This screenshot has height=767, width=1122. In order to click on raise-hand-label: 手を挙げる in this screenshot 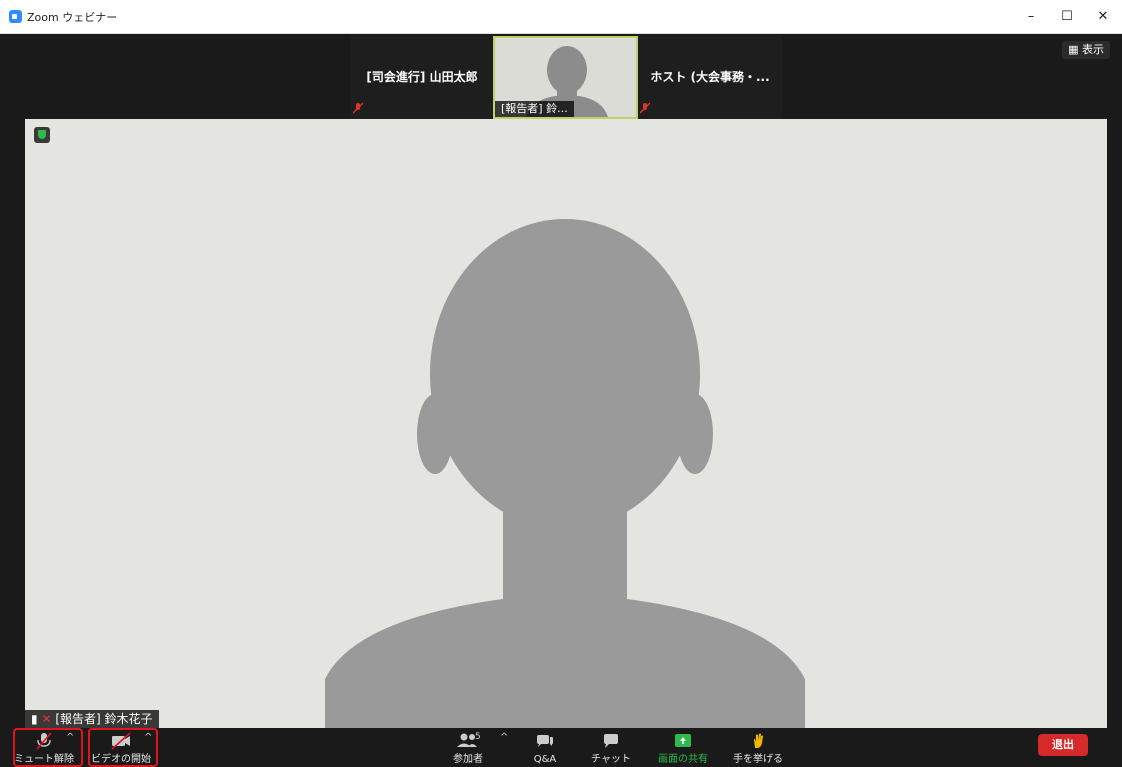, I will do `click(758, 759)`.